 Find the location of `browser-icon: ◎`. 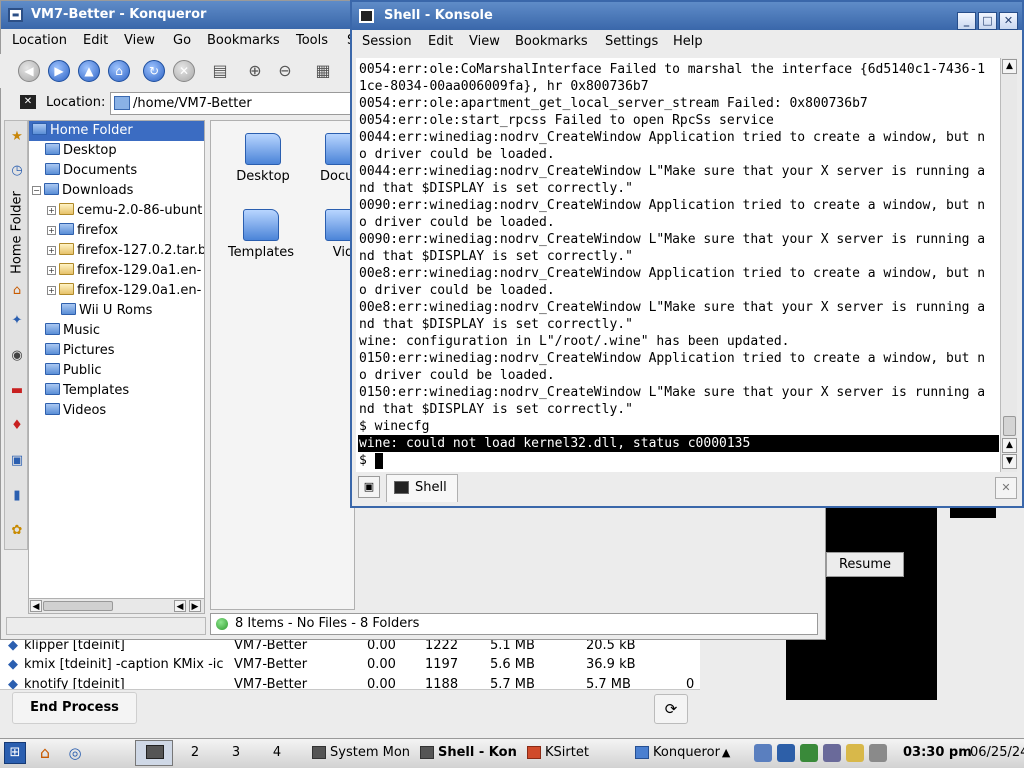

browser-icon: ◎ is located at coordinates (75, 753).